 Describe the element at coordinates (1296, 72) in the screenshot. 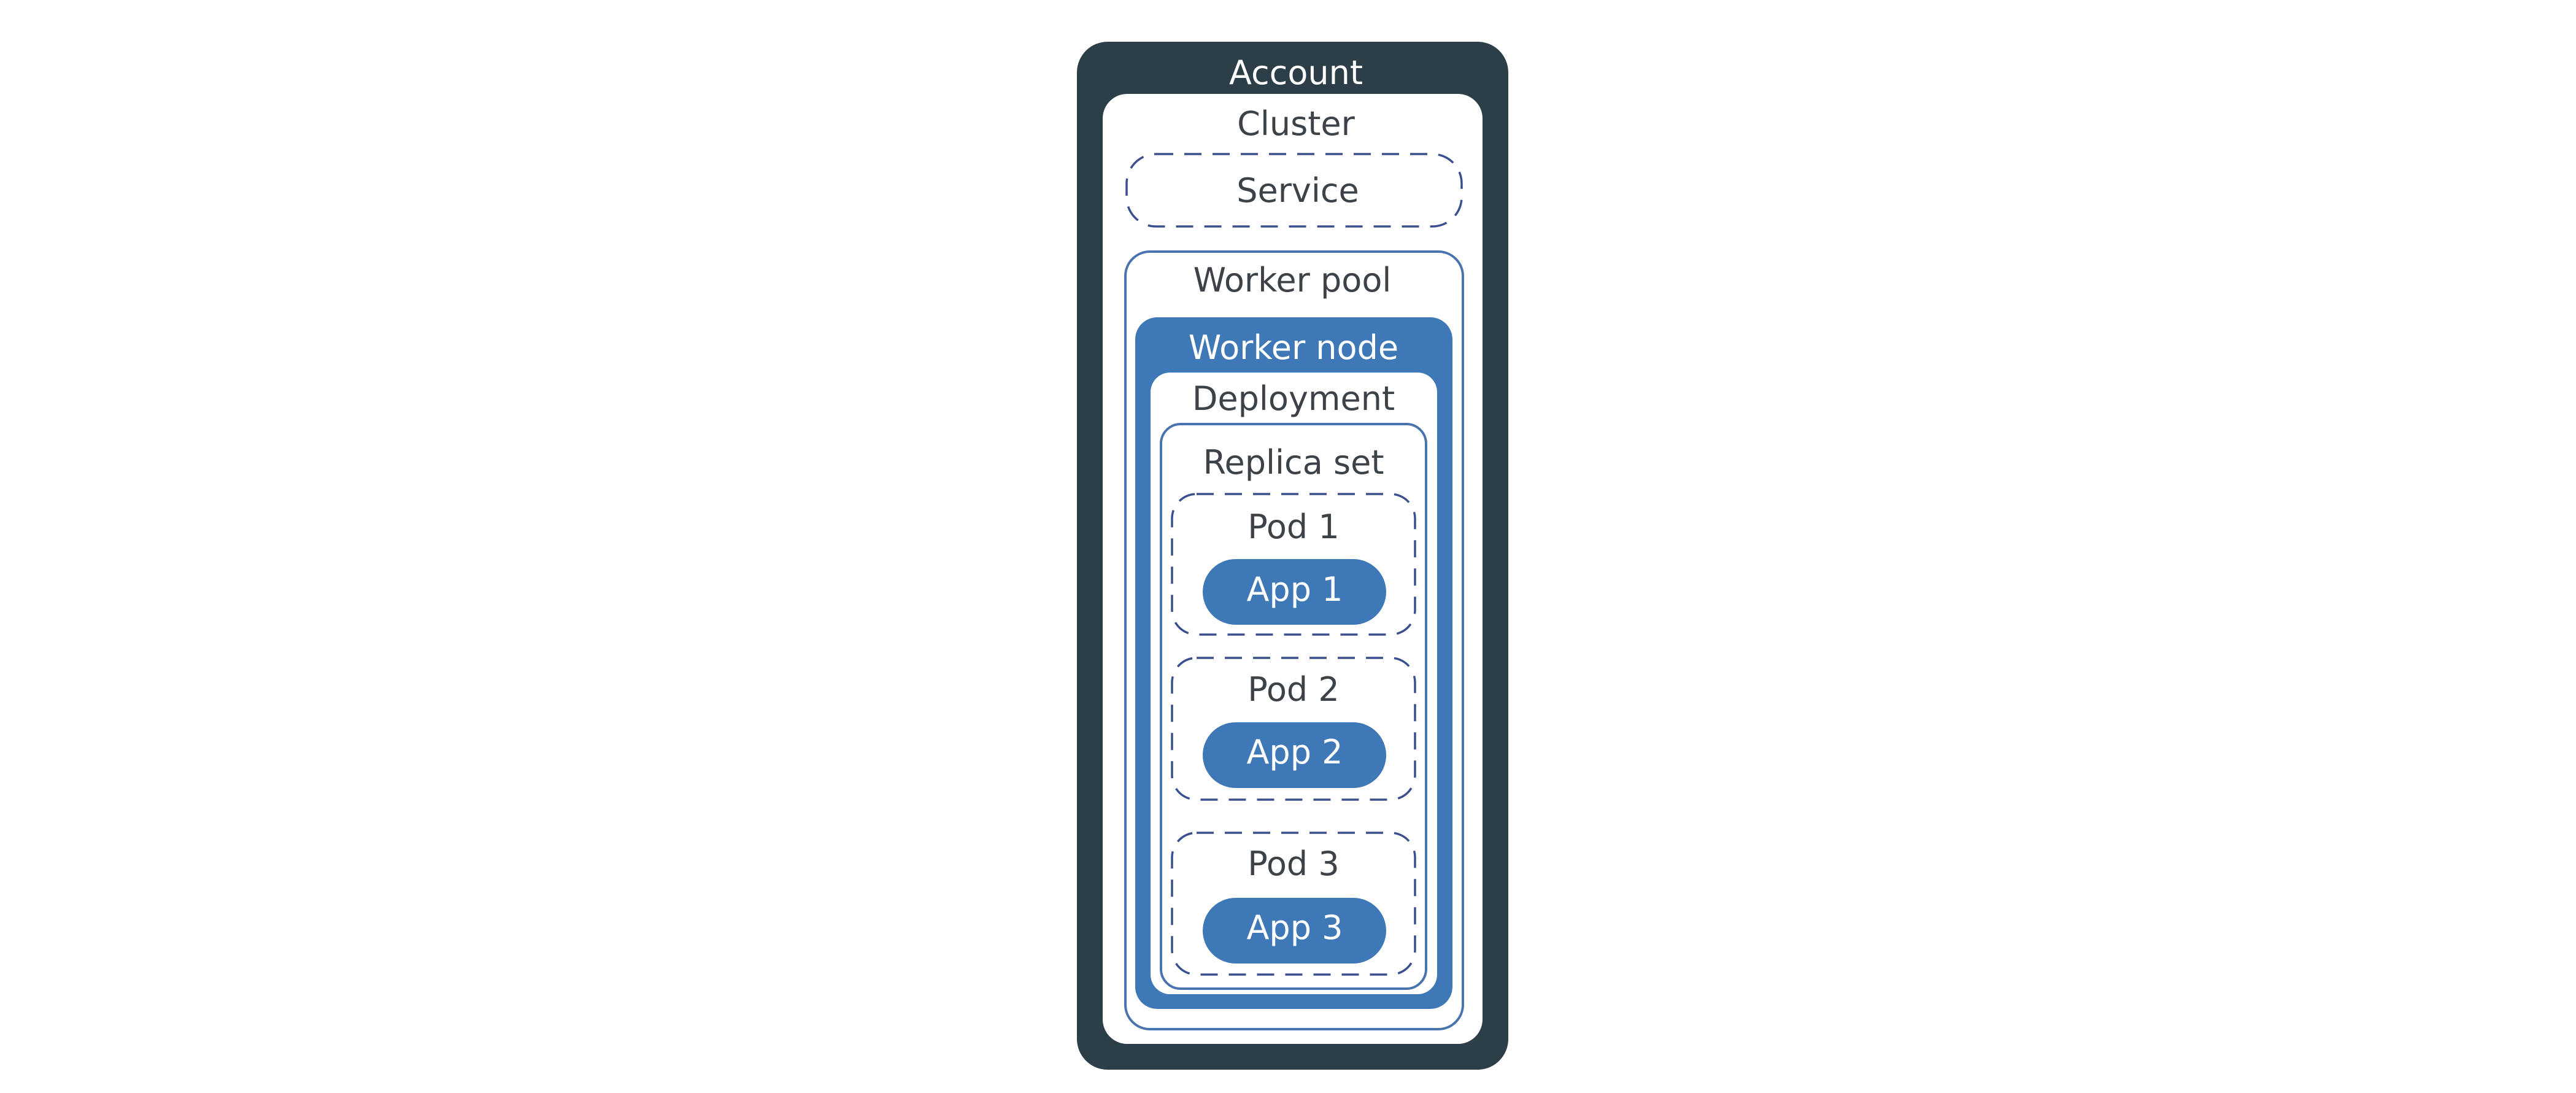

I see `account-label: Account` at that location.